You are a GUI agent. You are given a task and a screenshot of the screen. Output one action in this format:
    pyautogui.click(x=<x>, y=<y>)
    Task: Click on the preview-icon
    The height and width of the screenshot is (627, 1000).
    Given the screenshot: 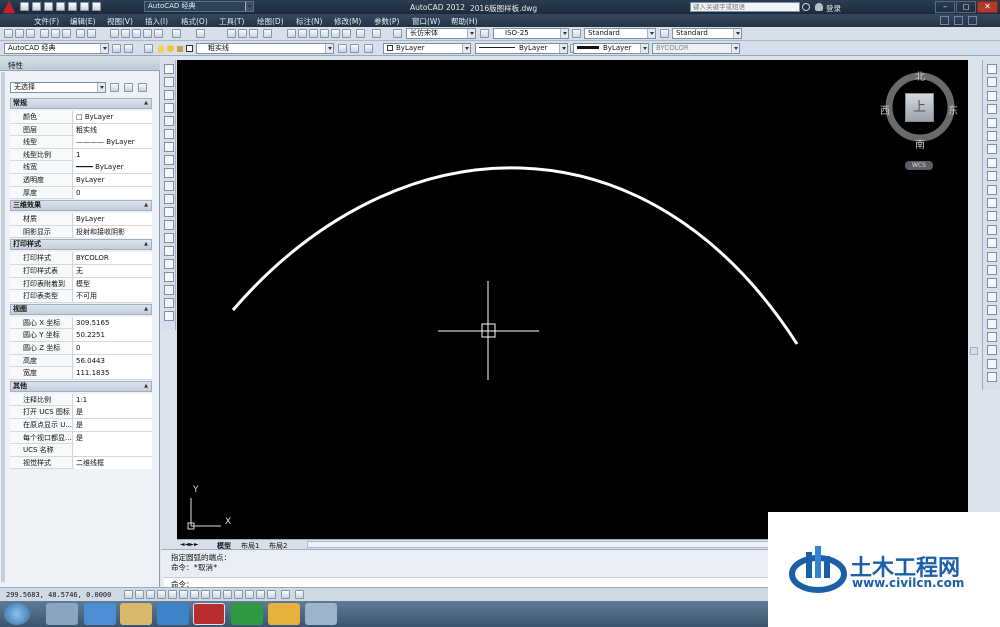 What is the action you would take?
    pyautogui.click(x=55, y=33)
    